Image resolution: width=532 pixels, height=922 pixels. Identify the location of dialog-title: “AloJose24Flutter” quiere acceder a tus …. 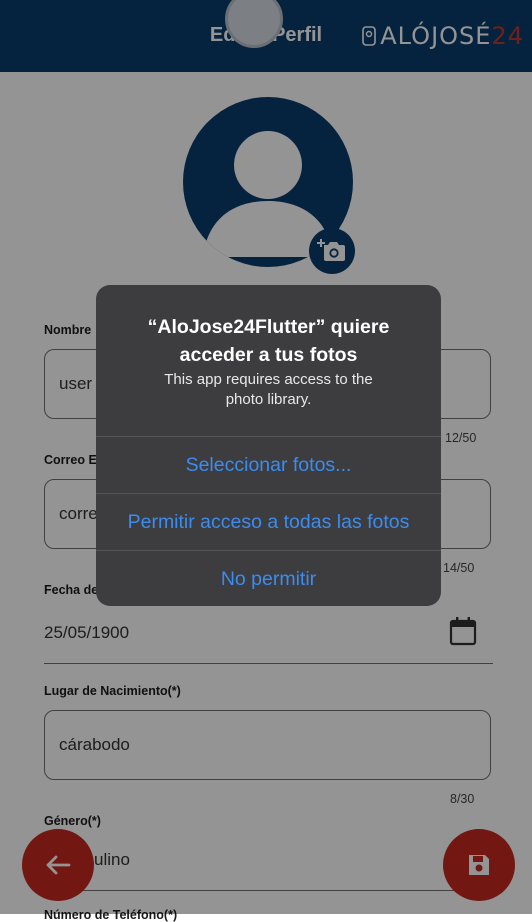
(268, 341).